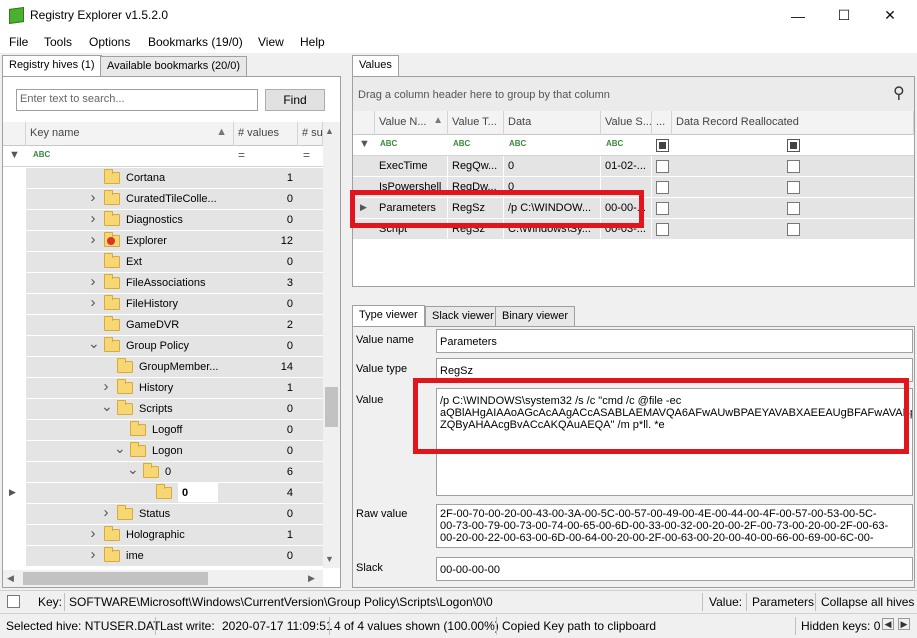 This screenshot has width=917, height=638. What do you see at coordinates (331, 407) in the screenshot?
I see `tree-scroll-thumb` at bounding box center [331, 407].